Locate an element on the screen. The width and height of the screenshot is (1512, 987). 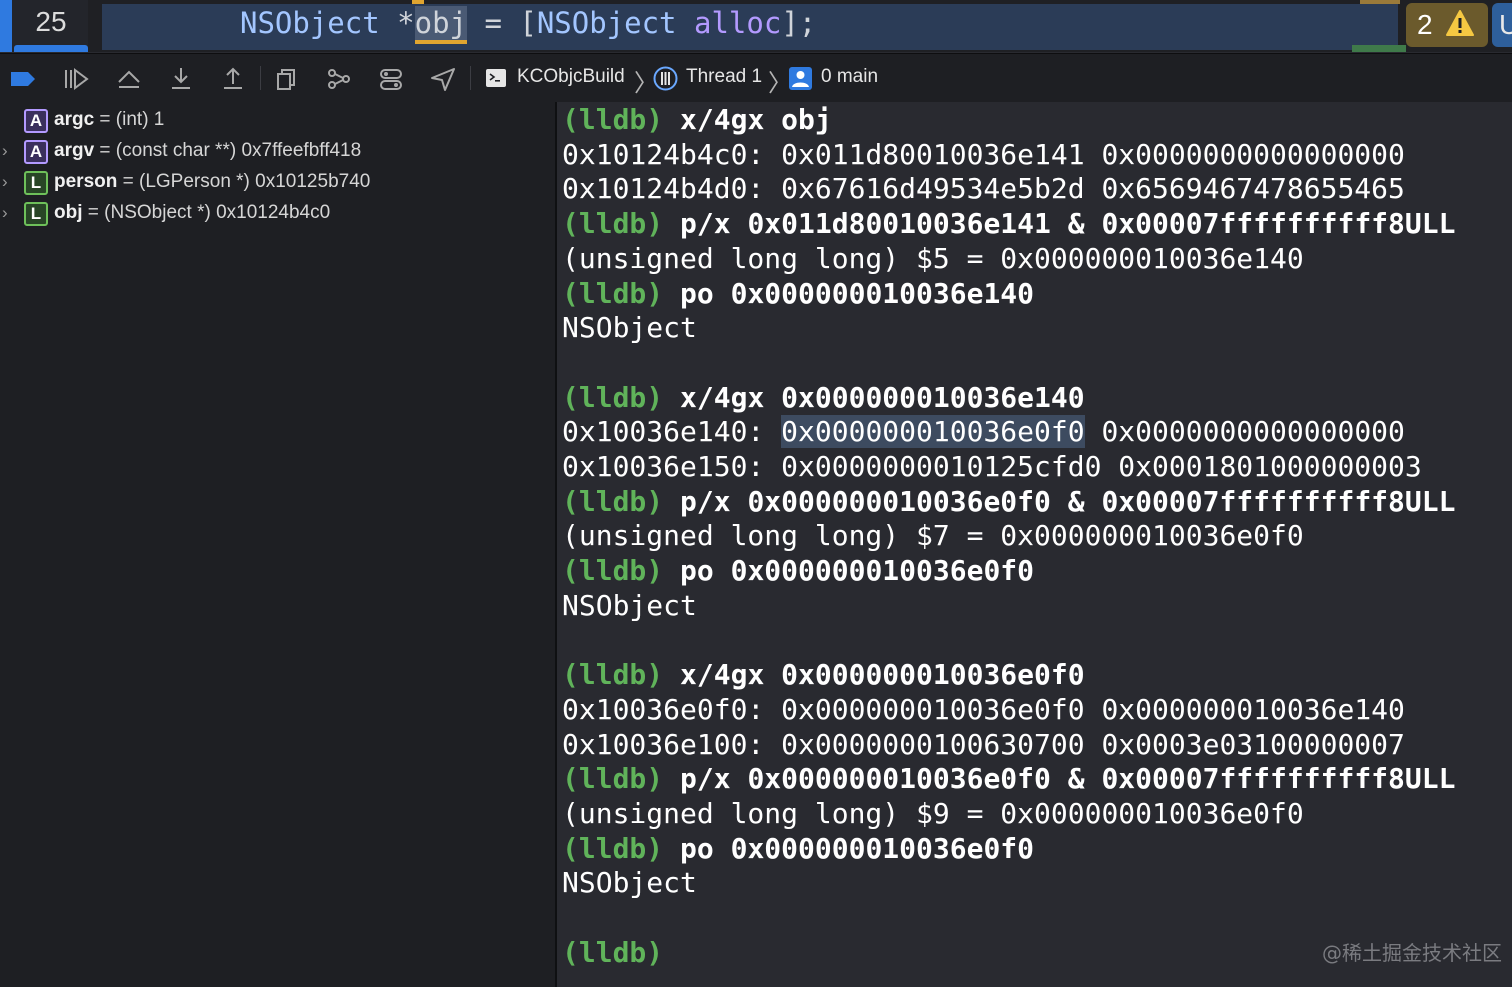
breadcrumb-target: KCObjcBuild is located at coordinates (571, 77).